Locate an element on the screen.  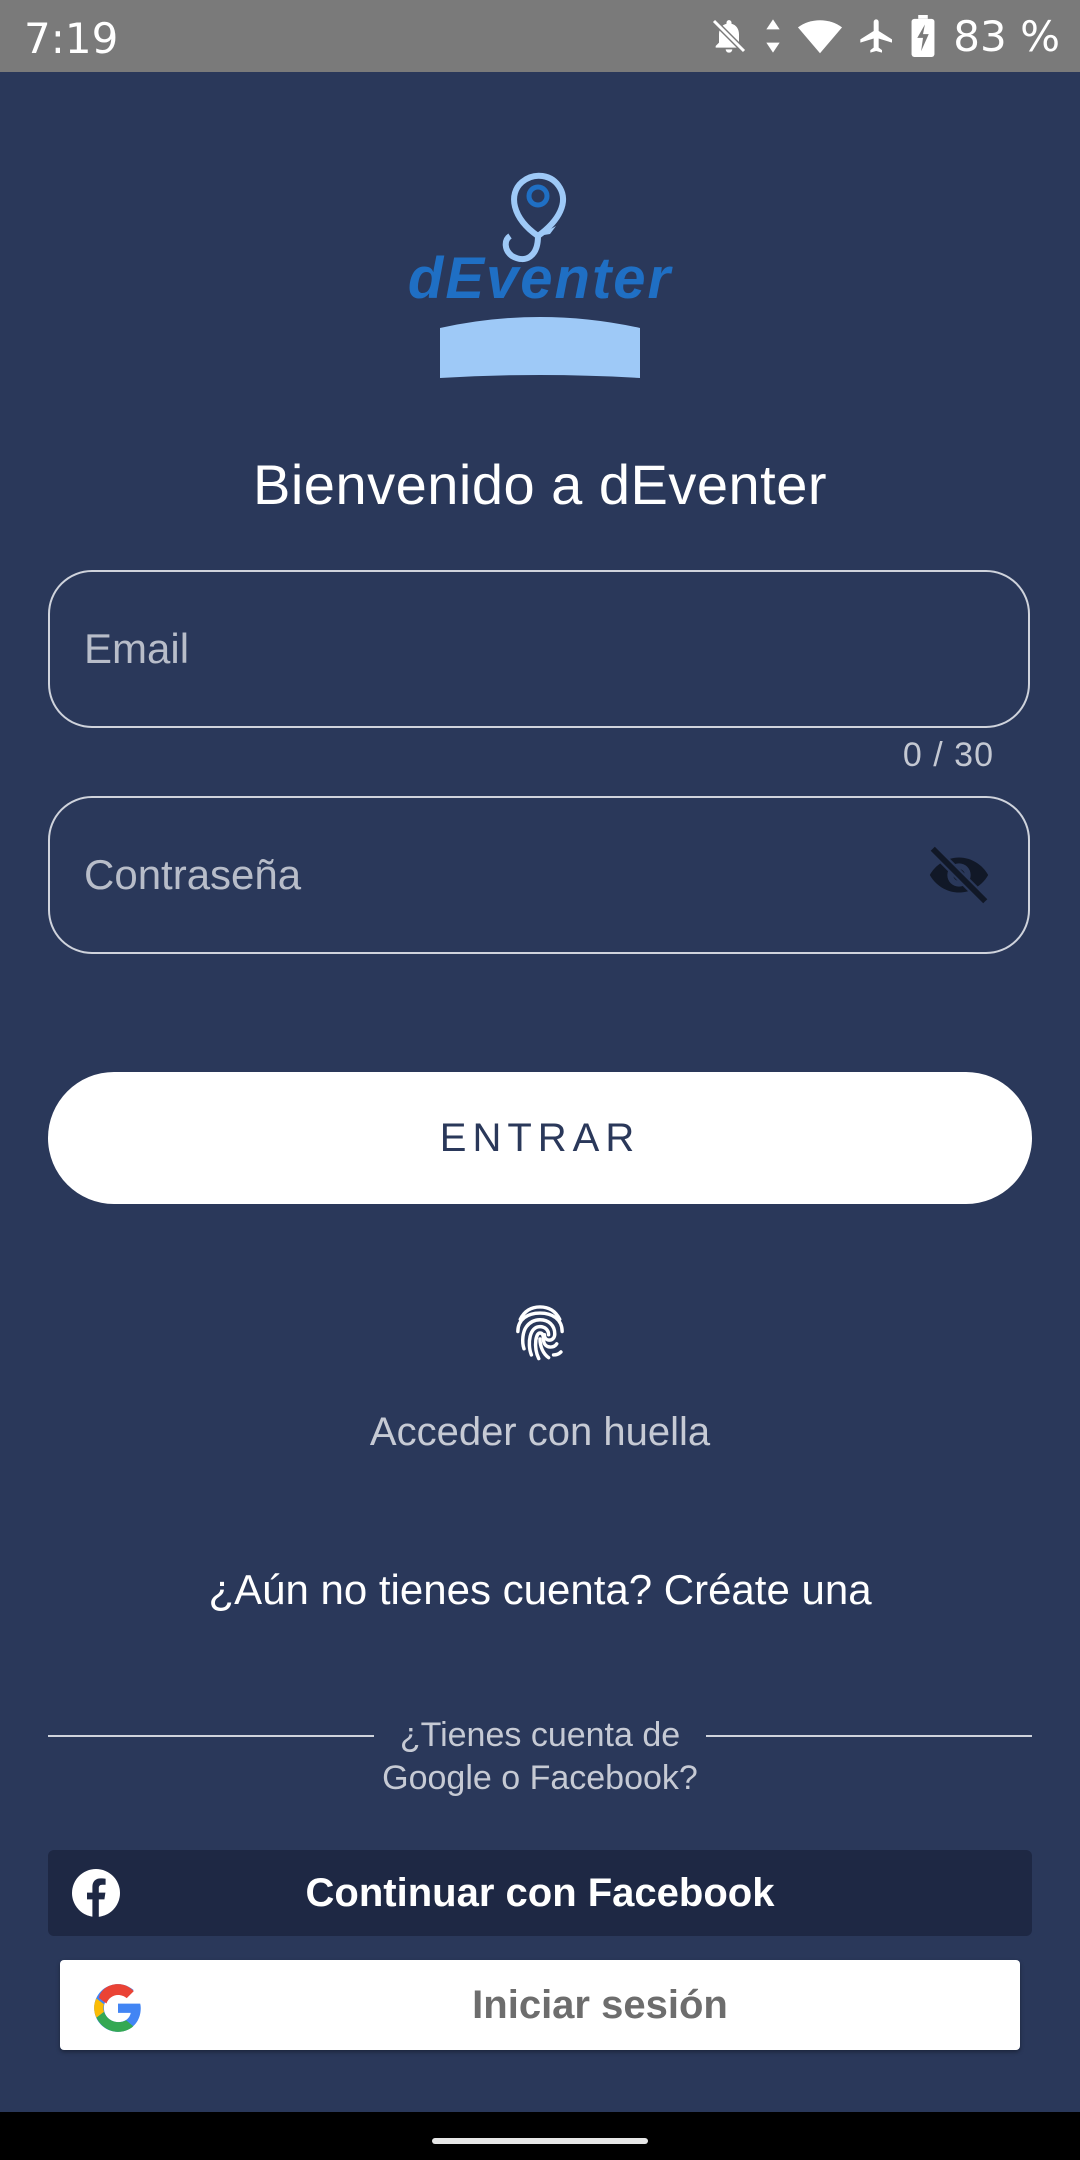
email-char-counter: 0 / 30 is located at coordinates (948, 755).